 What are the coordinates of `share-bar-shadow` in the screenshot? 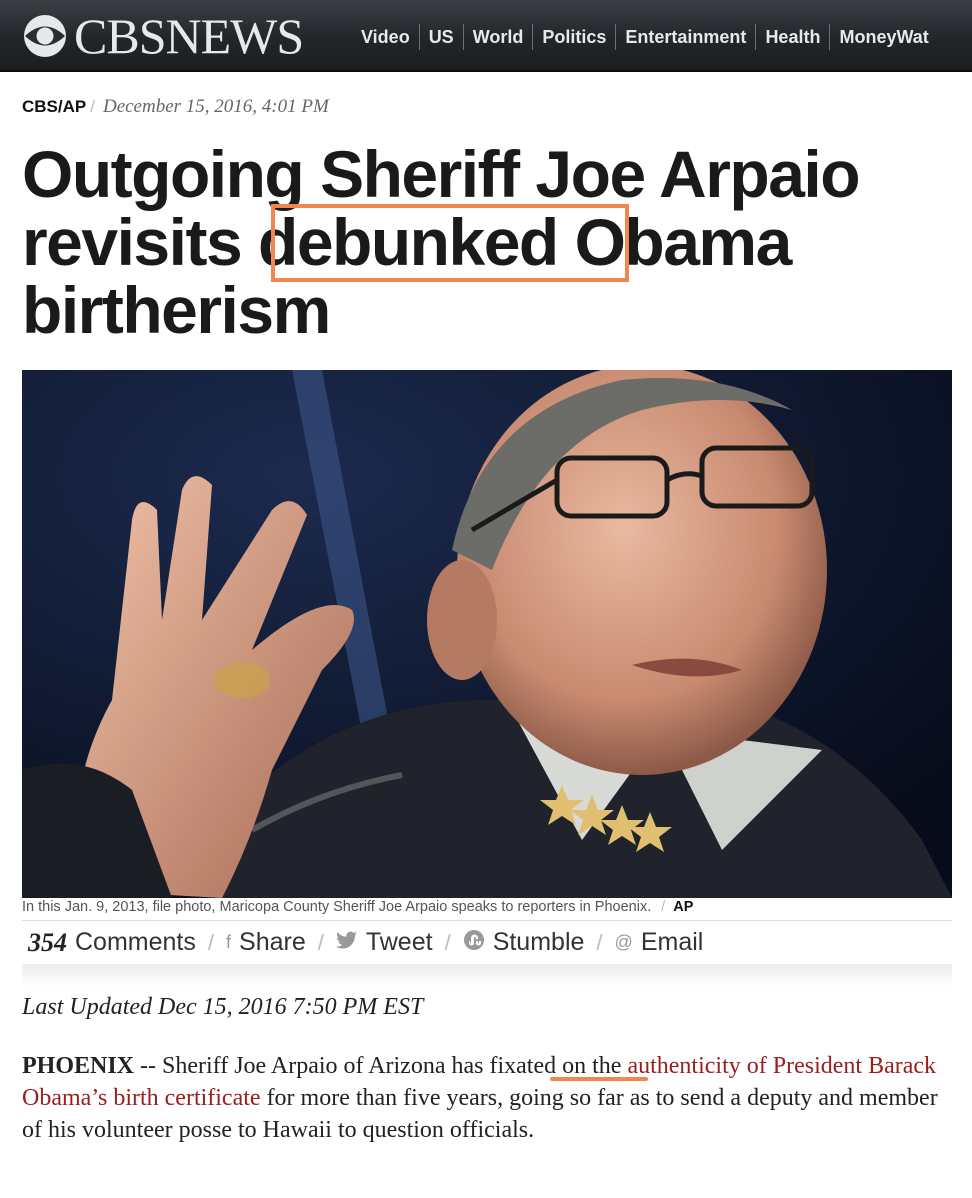 It's located at (487, 976).